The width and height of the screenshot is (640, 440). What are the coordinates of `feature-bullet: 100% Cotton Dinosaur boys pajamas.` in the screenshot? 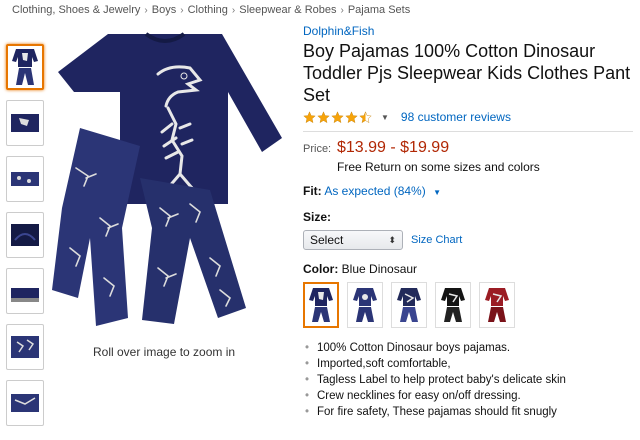 It's located at (468, 348).